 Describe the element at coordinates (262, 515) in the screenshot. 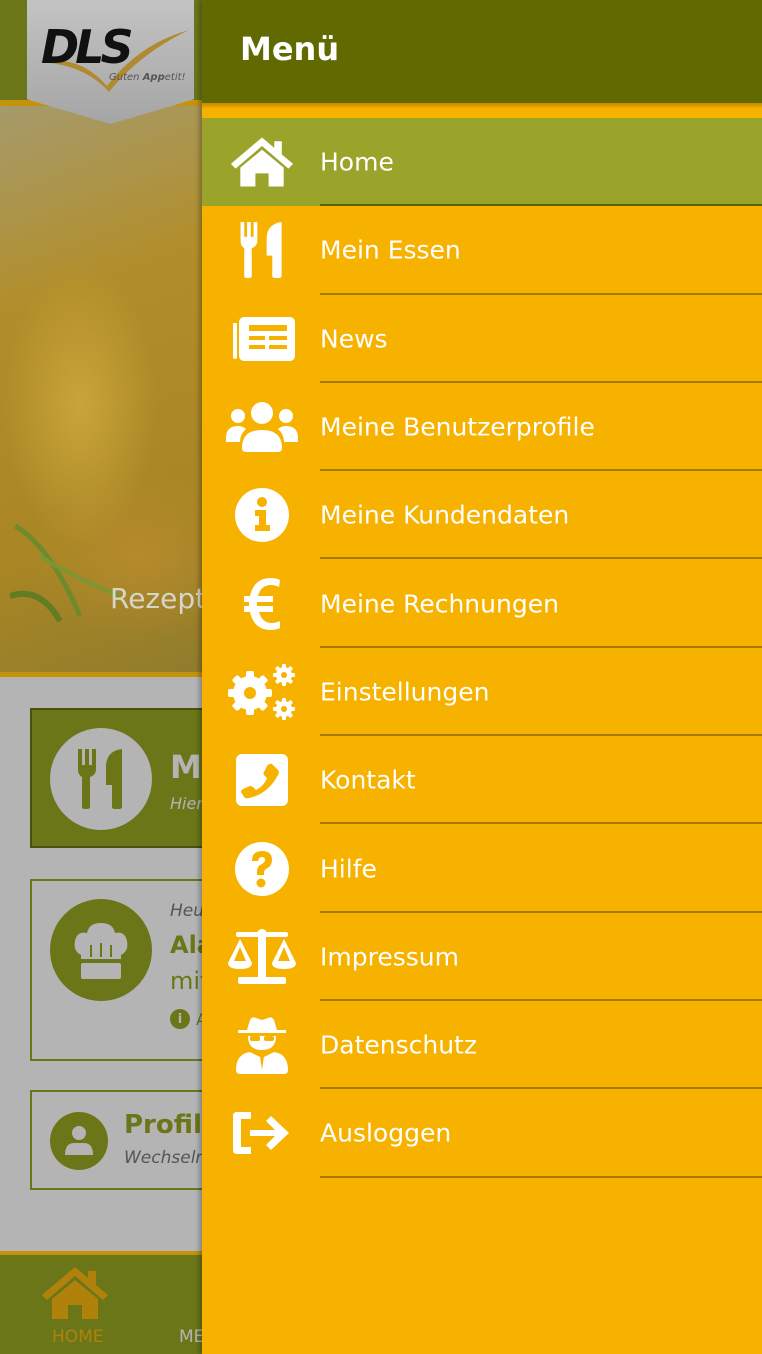

I see `info-circle-icon` at that location.